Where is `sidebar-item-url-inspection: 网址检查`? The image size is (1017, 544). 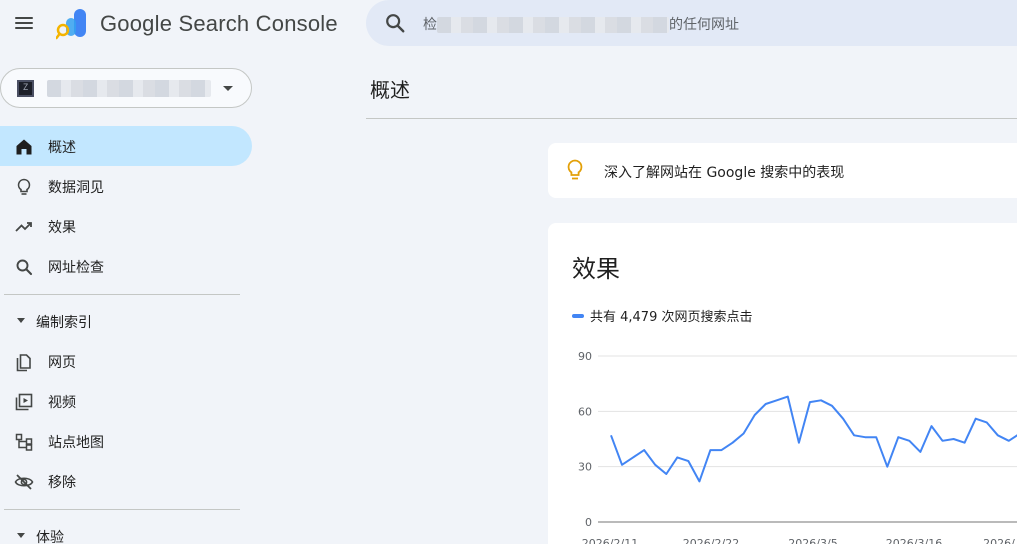 sidebar-item-url-inspection: 网址检查 is located at coordinates (126, 266).